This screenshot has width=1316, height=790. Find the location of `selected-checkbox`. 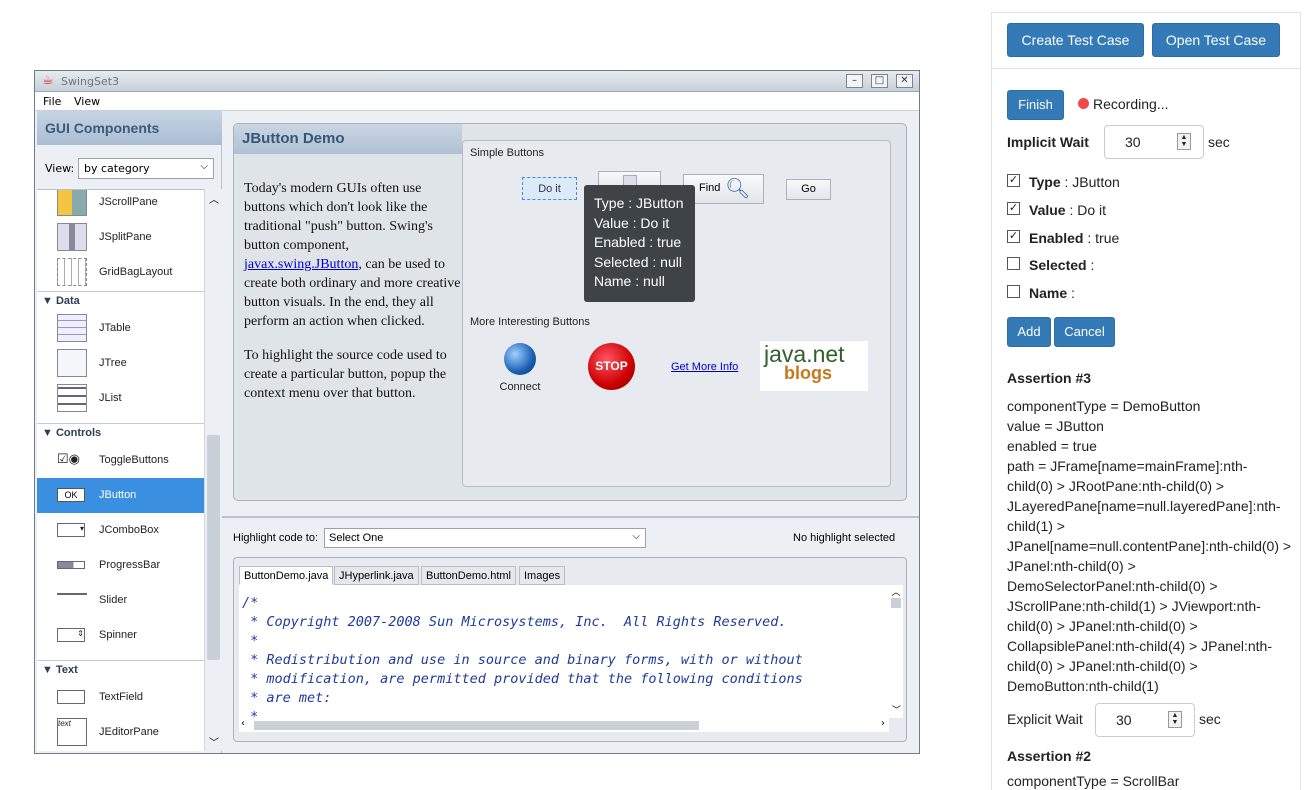

selected-checkbox is located at coordinates (1013, 263).